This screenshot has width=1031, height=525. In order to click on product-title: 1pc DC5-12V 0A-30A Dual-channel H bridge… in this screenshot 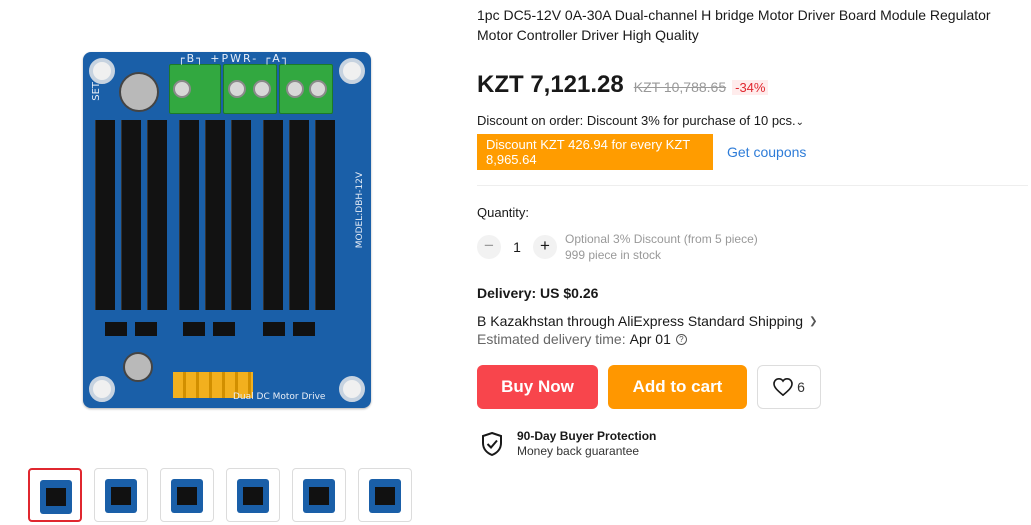, I will do `click(734, 25)`.